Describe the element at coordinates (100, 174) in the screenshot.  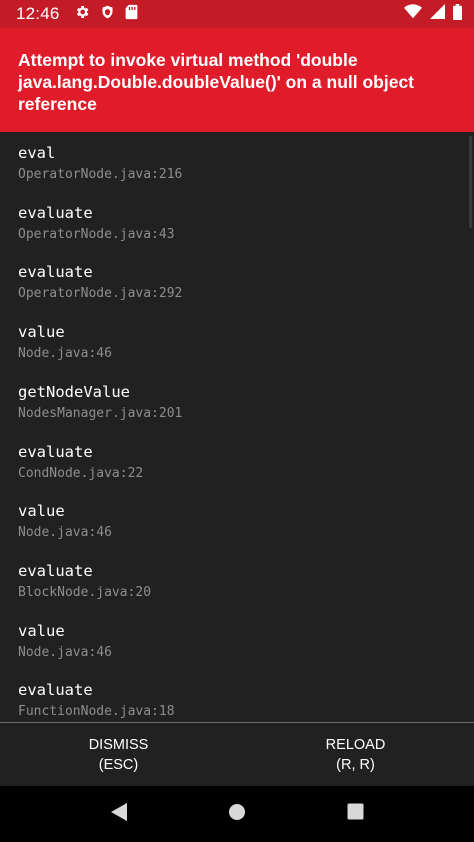
I see `frame-file: OperatorNode.java:216` at that location.